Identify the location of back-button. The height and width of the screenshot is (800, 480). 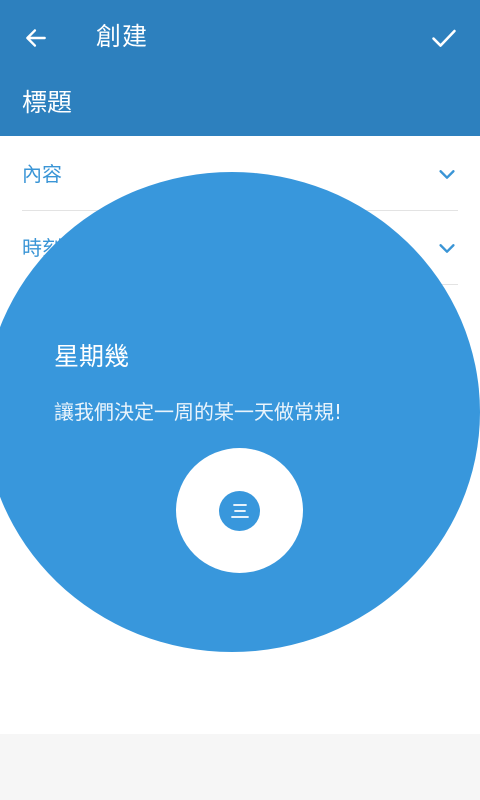
(36, 38).